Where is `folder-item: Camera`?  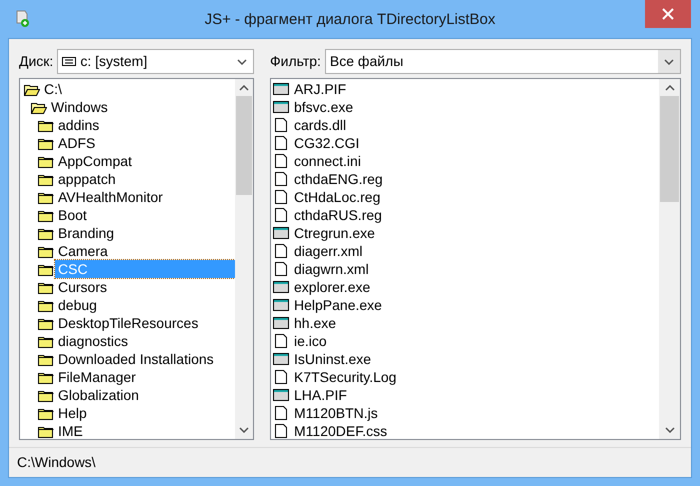
folder-item: Camera is located at coordinates (146, 251).